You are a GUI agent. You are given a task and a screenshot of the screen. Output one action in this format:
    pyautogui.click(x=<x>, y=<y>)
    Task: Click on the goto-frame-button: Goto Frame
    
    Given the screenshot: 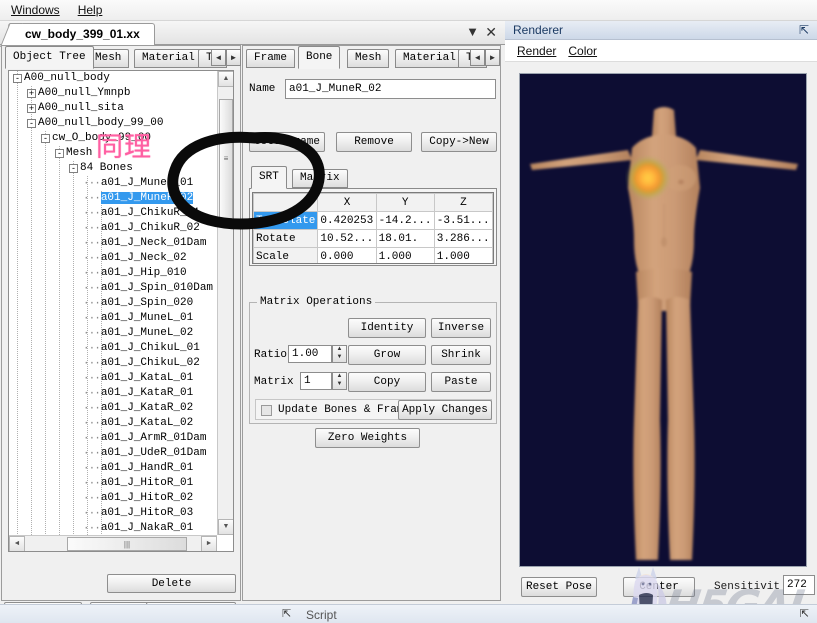 What is the action you would take?
    pyautogui.click(x=287, y=142)
    